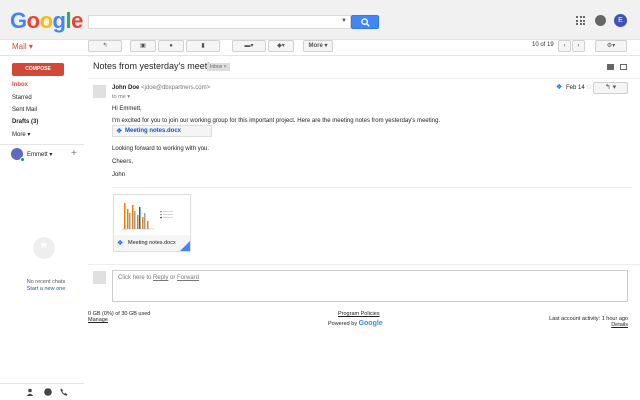 This screenshot has width=640, height=400. Describe the element at coordinates (619, 325) in the screenshot. I see `details-link: Details` at that location.